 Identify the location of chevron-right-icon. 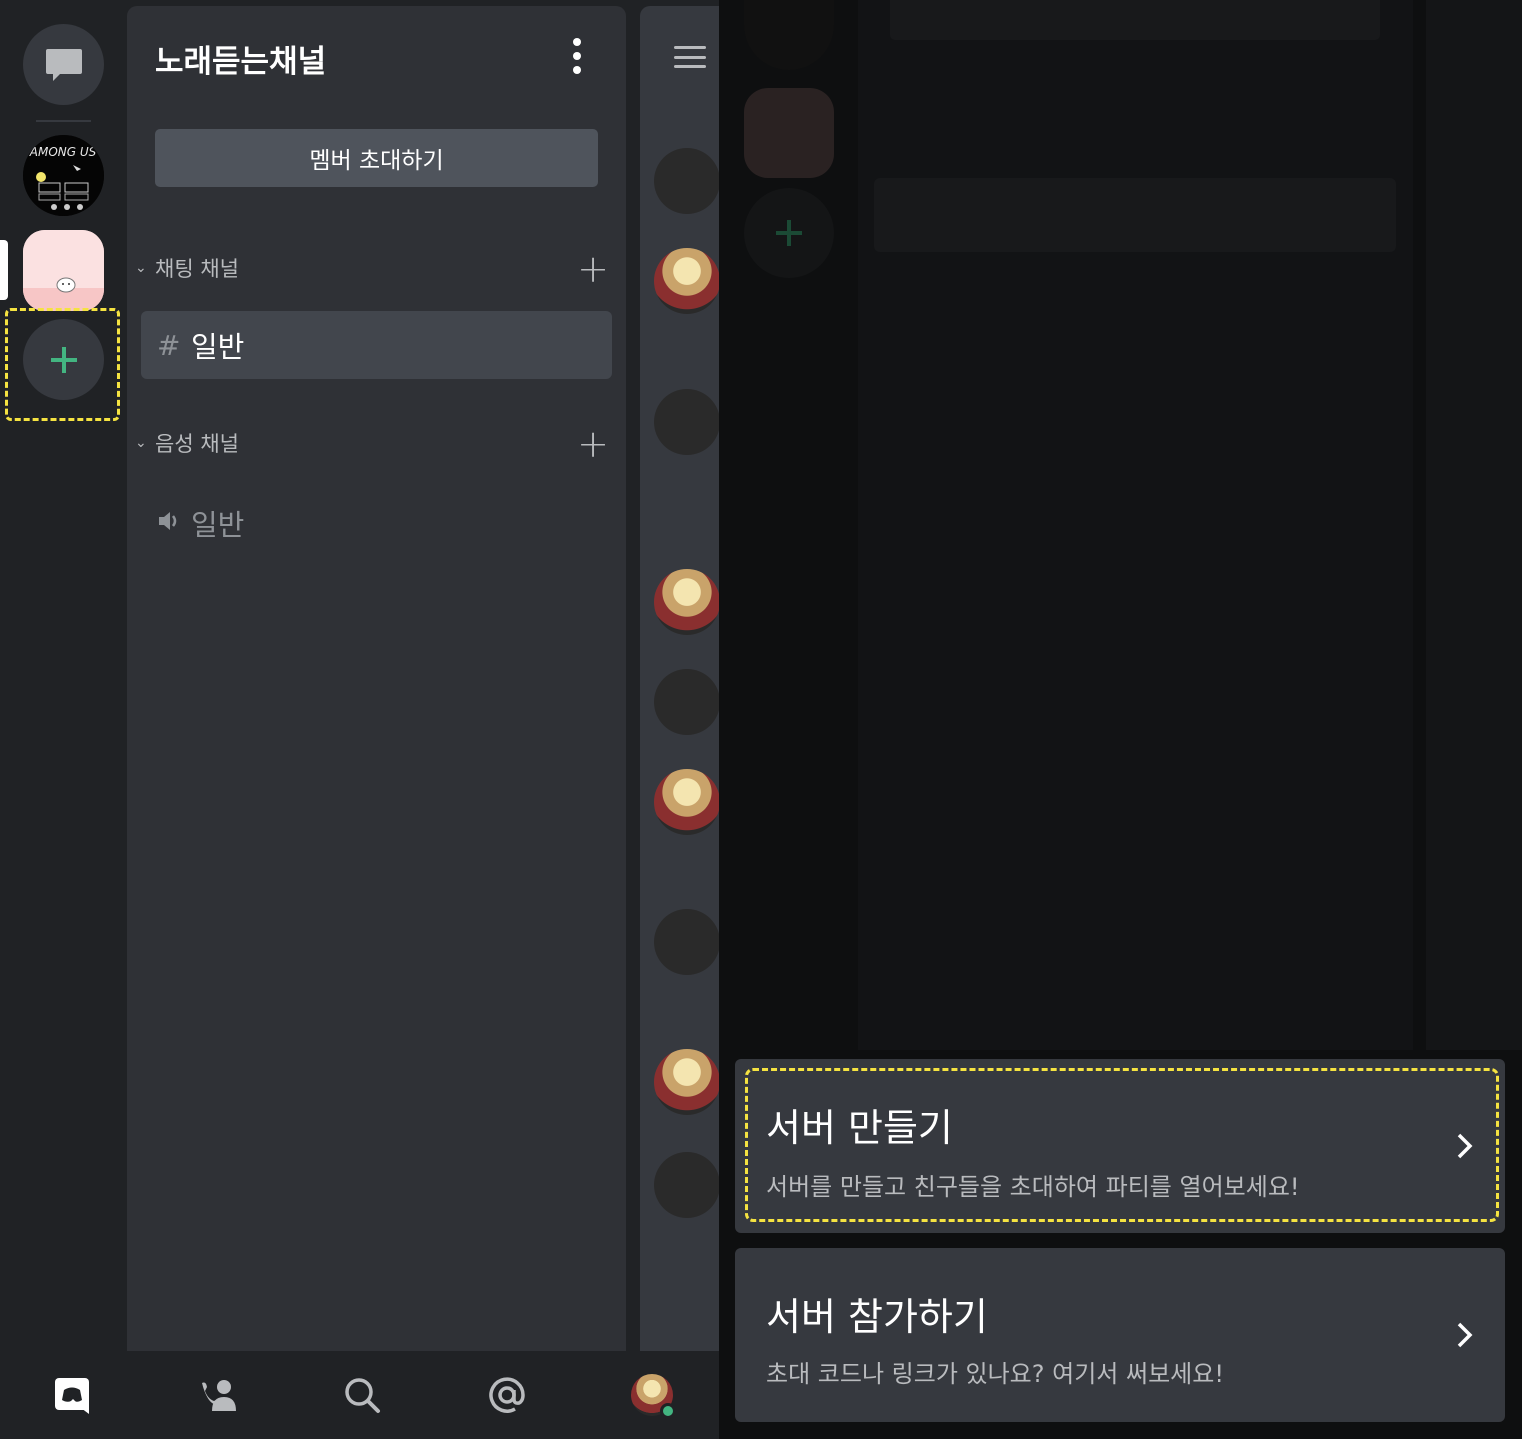
(1465, 1335).